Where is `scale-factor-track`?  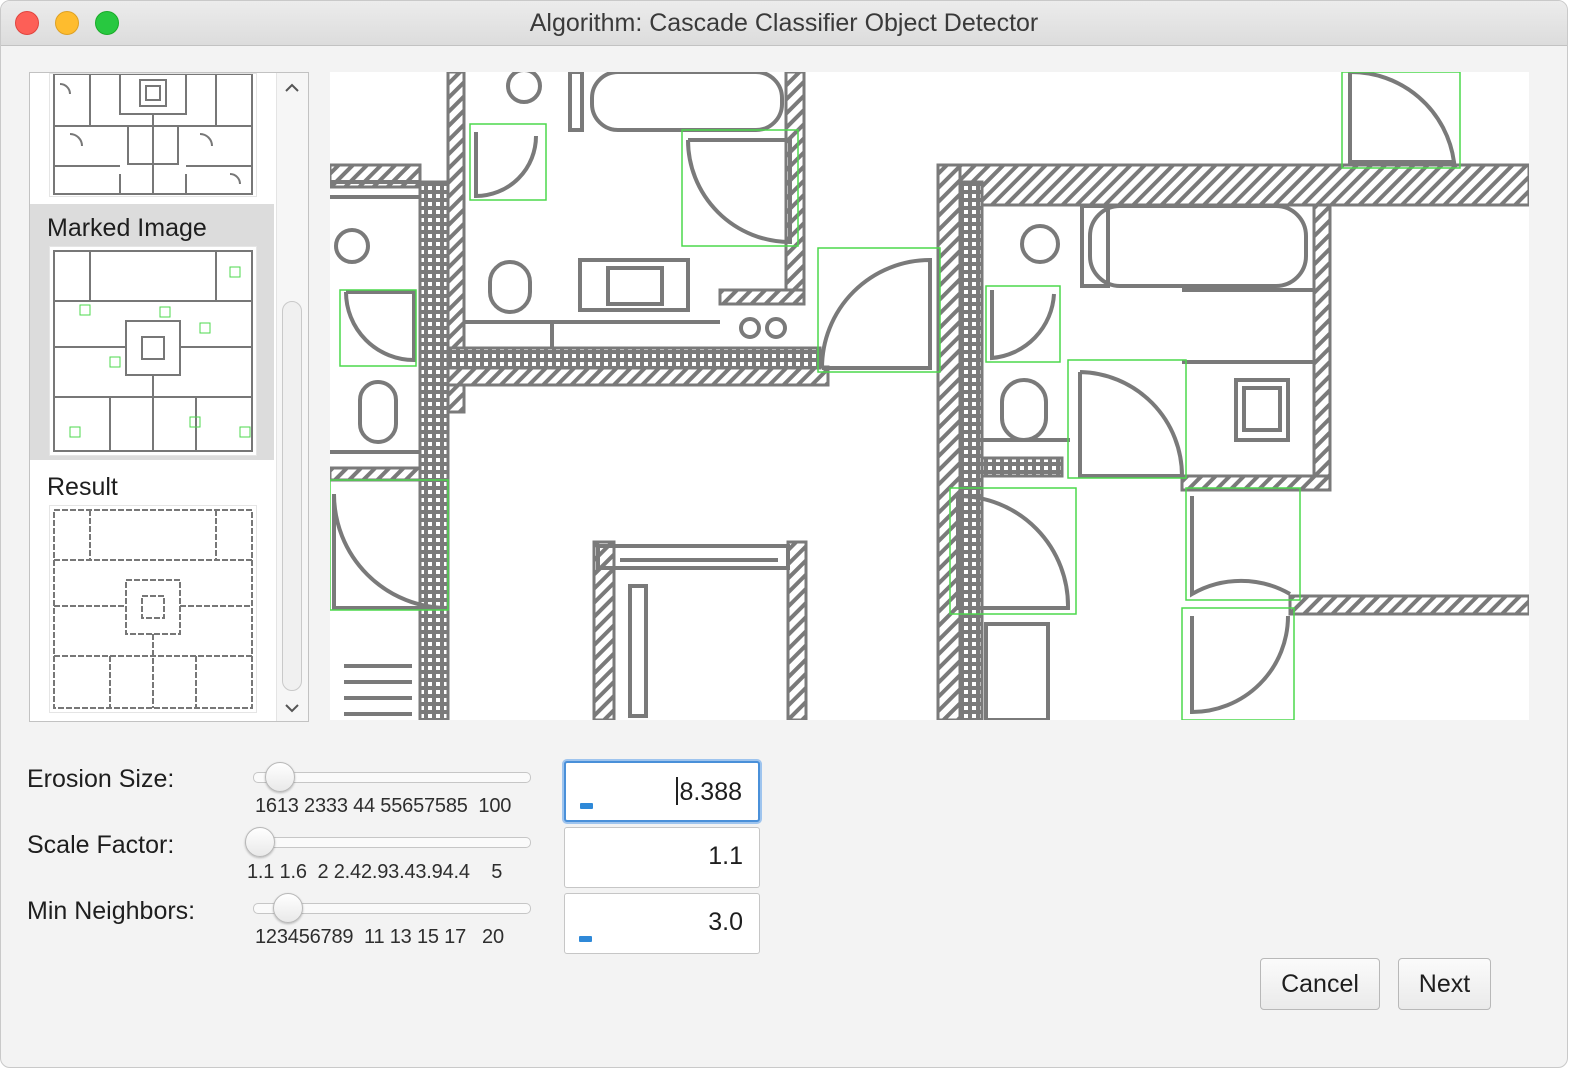
scale-factor-track is located at coordinates (388, 842).